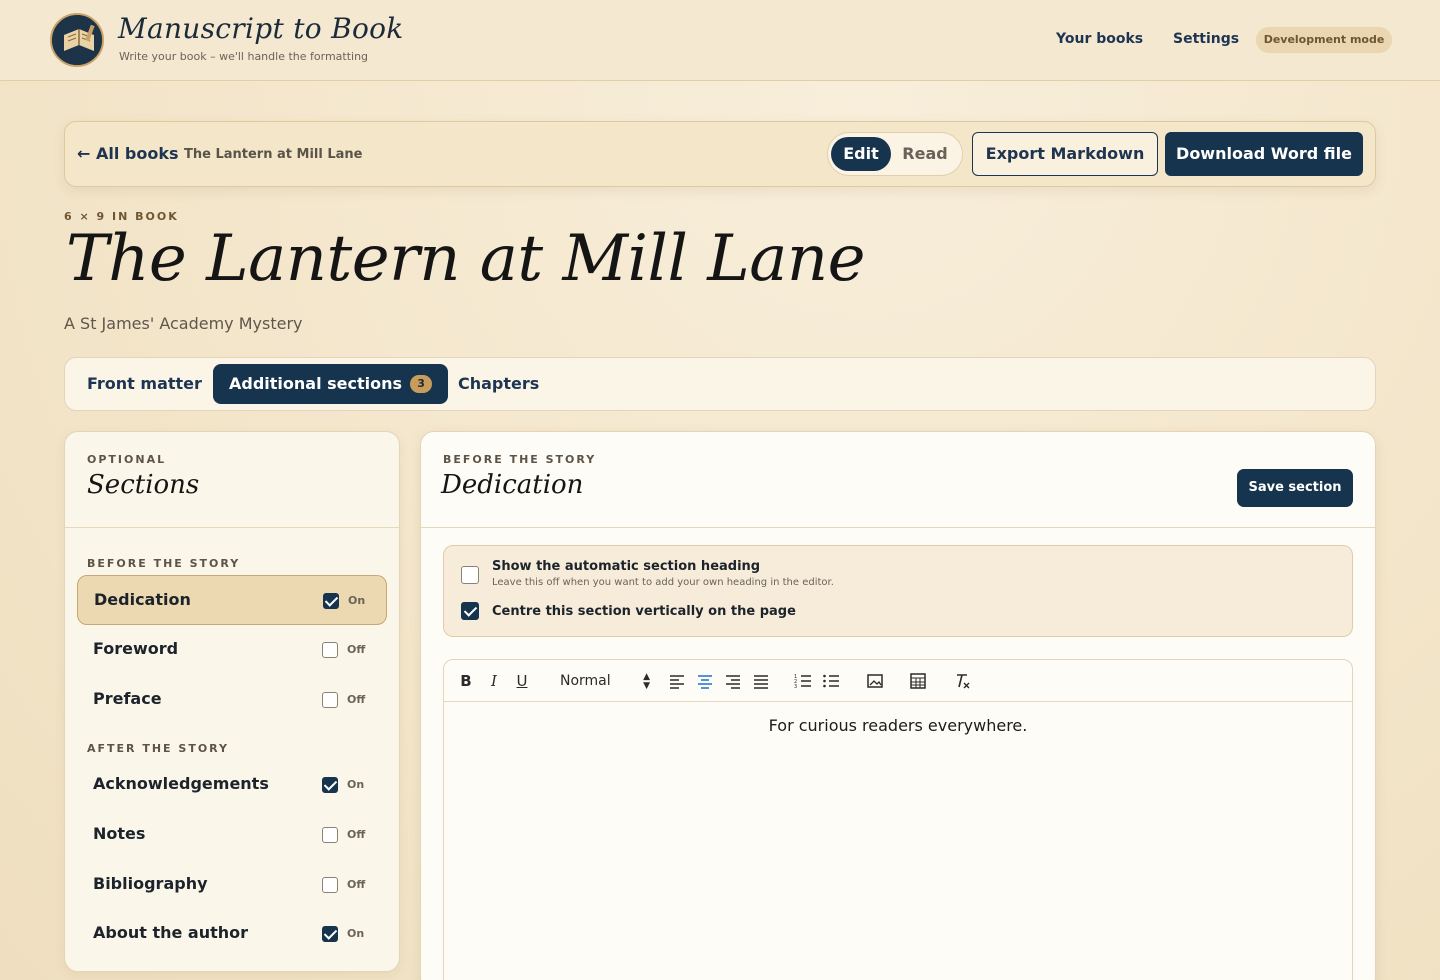 This screenshot has width=1440, height=980. What do you see at coordinates (232, 650) in the screenshot?
I see `section-item-foreword: Foreword Off` at bounding box center [232, 650].